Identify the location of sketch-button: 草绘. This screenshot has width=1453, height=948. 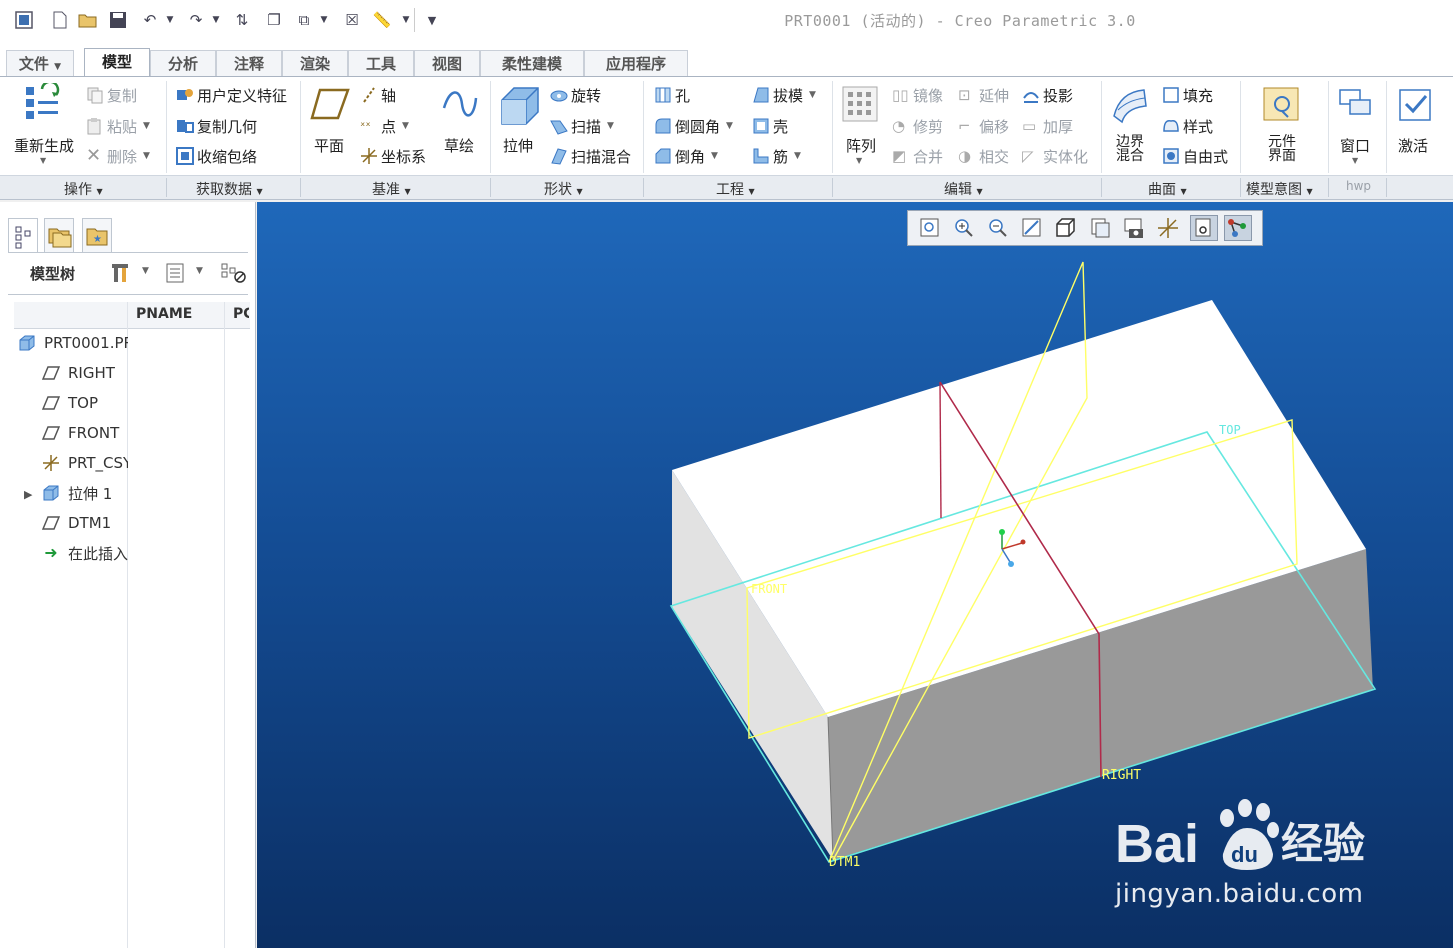
(459, 145).